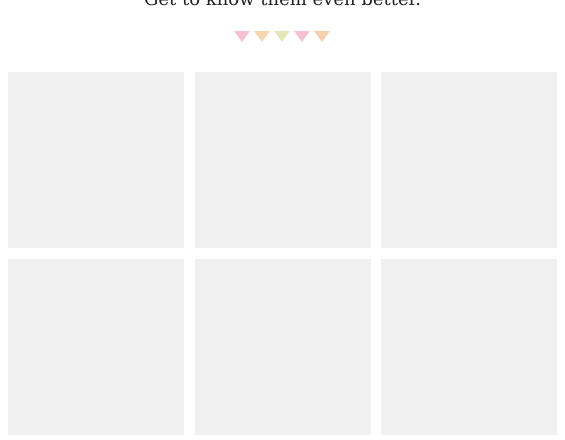 The width and height of the screenshot is (565, 440). I want to click on section-subtitle: Get to know them even better., so click(282, 5).